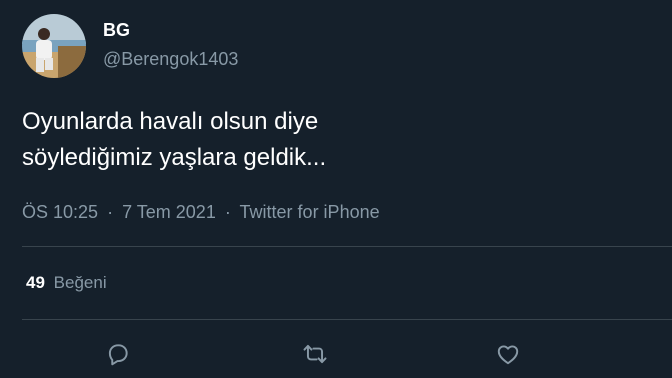  What do you see at coordinates (35, 282) in the screenshot?
I see `likes-count: 49` at bounding box center [35, 282].